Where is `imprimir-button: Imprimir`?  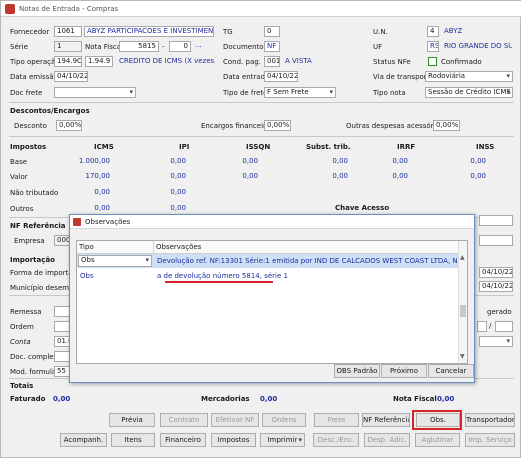 imprimir-button: Imprimir is located at coordinates (282, 440).